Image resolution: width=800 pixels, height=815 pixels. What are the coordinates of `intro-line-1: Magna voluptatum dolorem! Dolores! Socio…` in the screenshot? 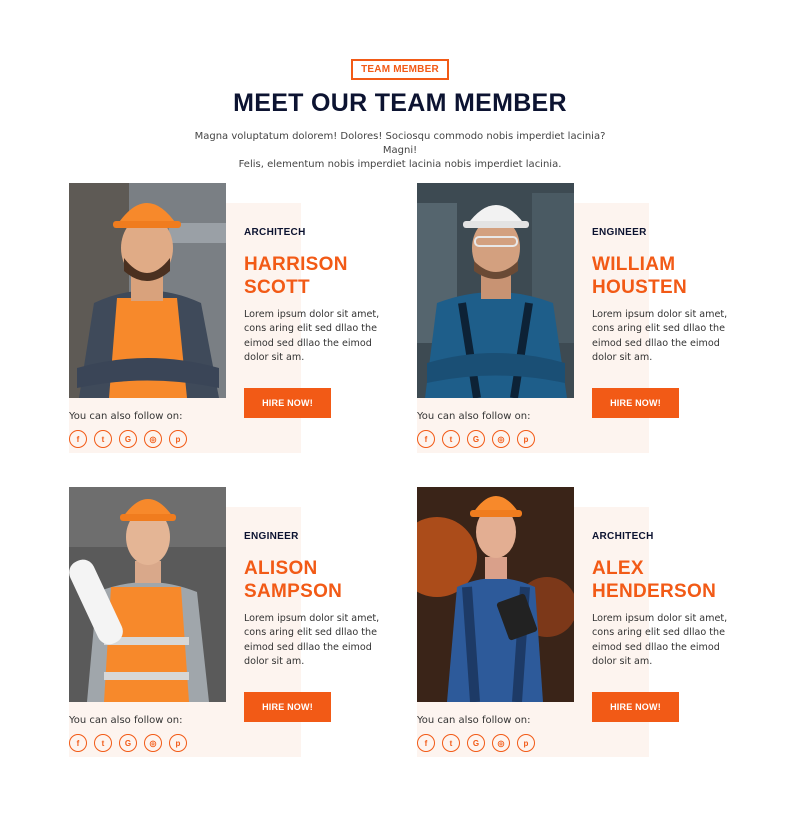 It's located at (400, 143).